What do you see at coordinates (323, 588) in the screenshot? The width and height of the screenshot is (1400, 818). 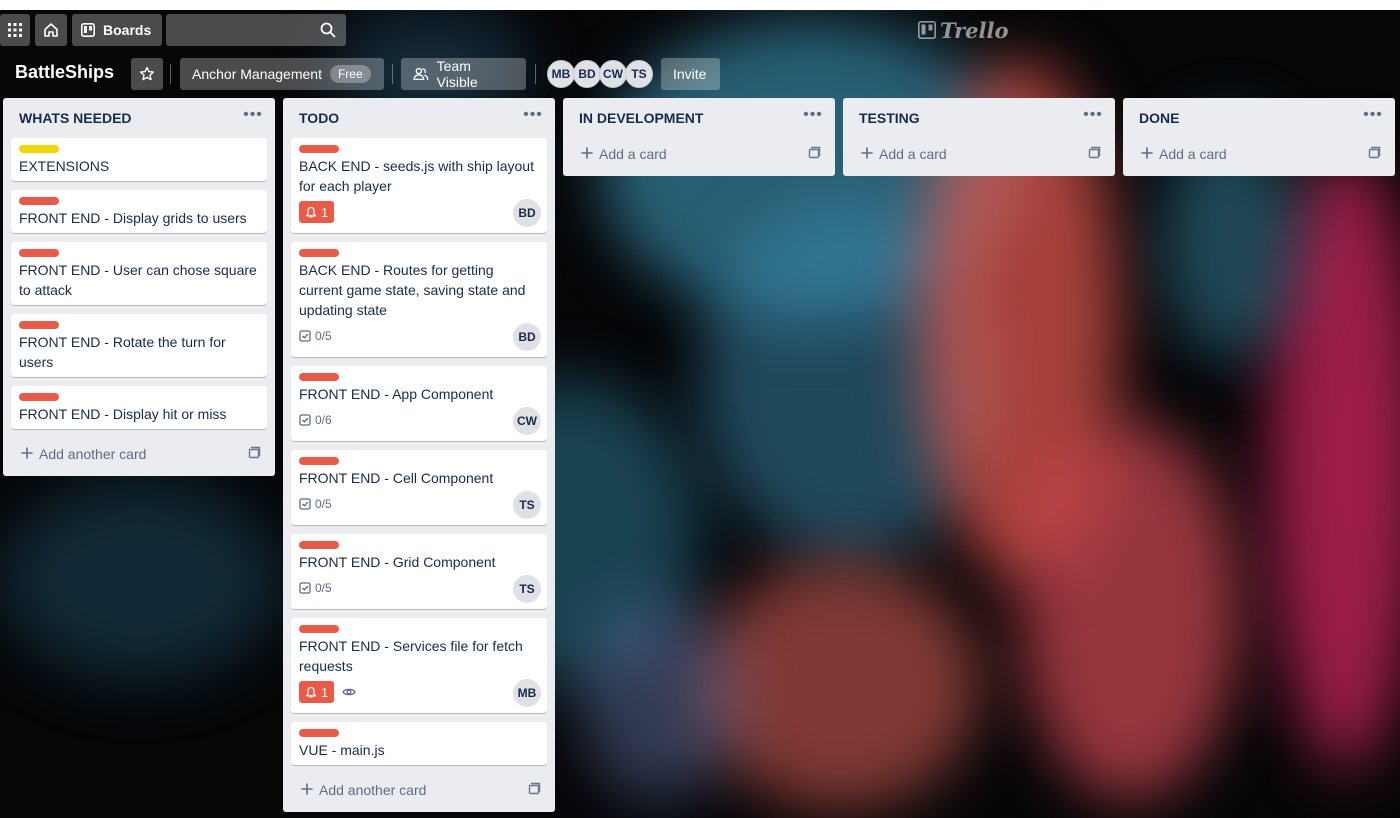 I see `checklist-count: 0/5` at bounding box center [323, 588].